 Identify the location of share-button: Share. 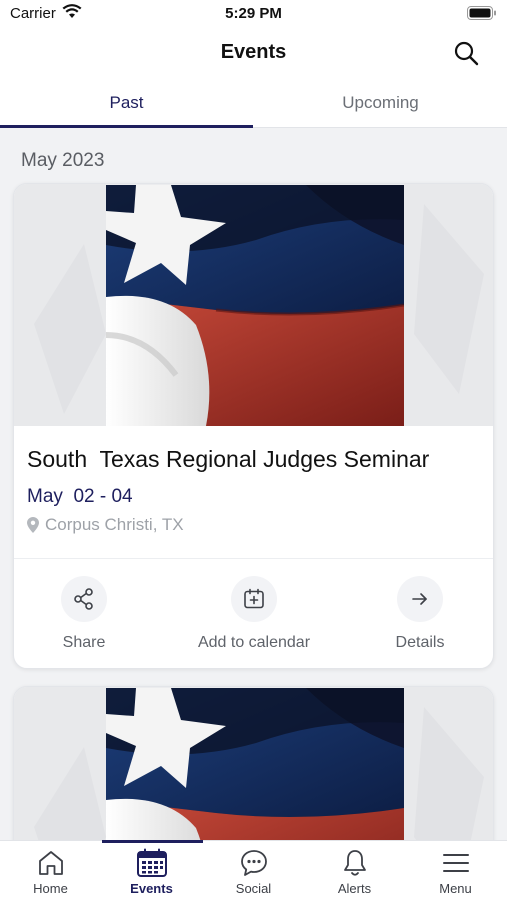
(84, 614).